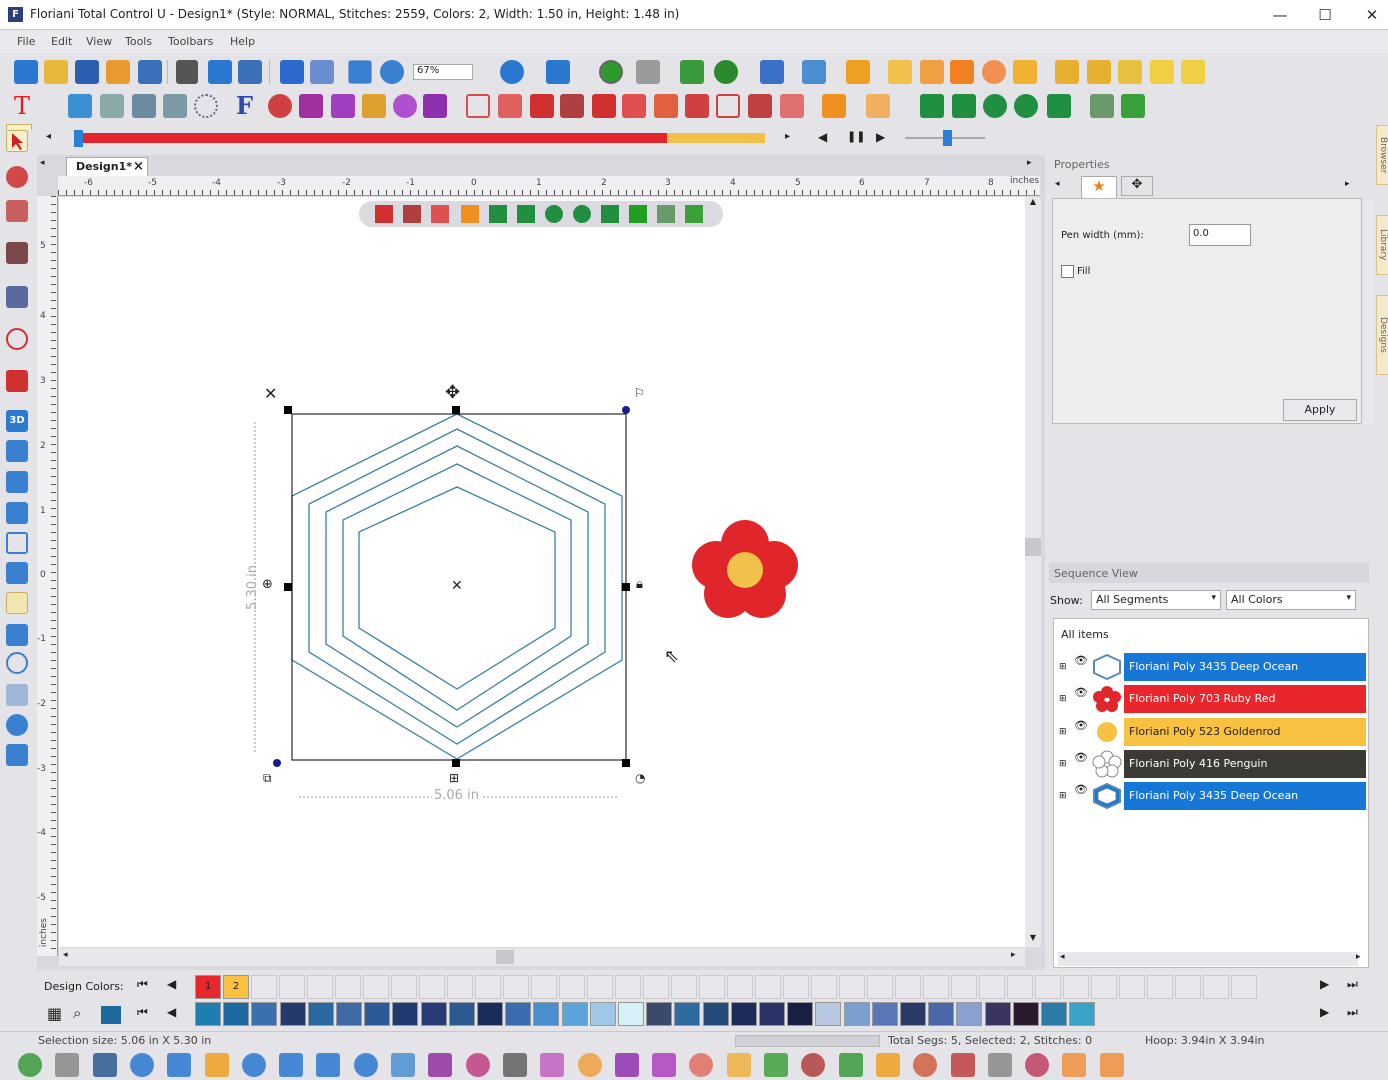  Describe the element at coordinates (932, 72) in the screenshot. I see `wand-sparkle-icon` at that location.